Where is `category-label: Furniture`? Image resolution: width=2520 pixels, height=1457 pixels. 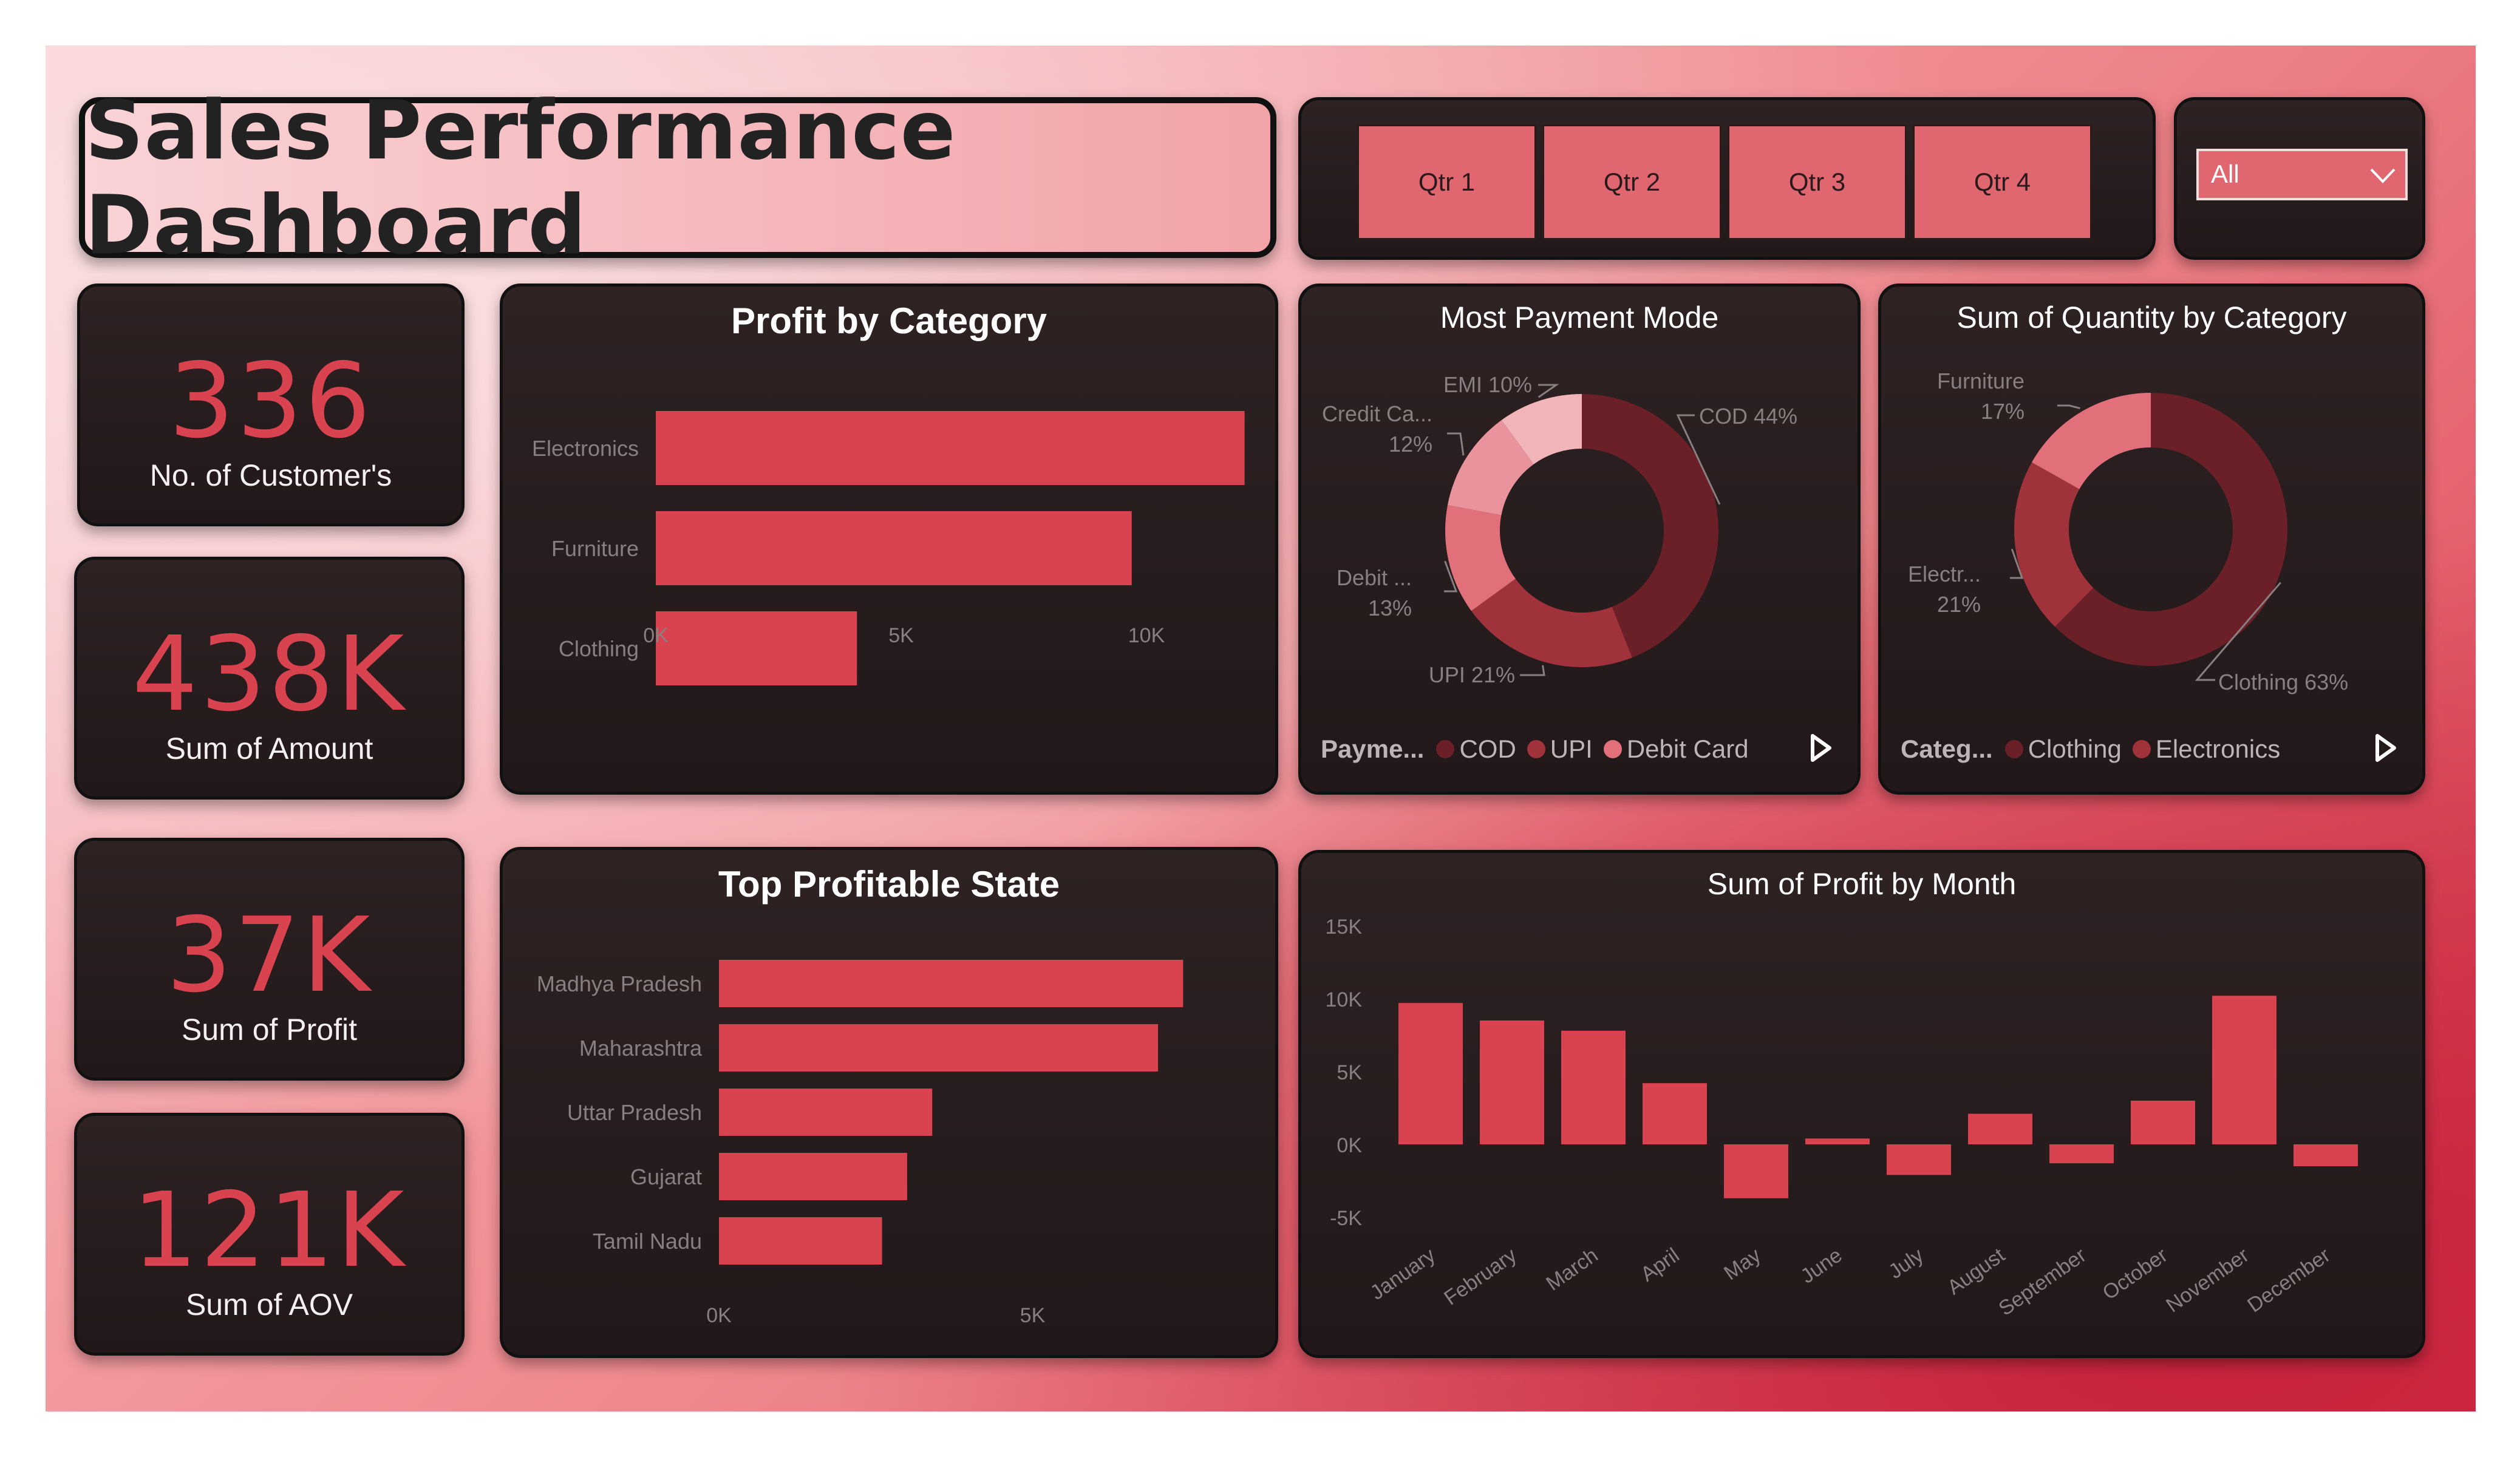 category-label: Furniture is located at coordinates (595, 548).